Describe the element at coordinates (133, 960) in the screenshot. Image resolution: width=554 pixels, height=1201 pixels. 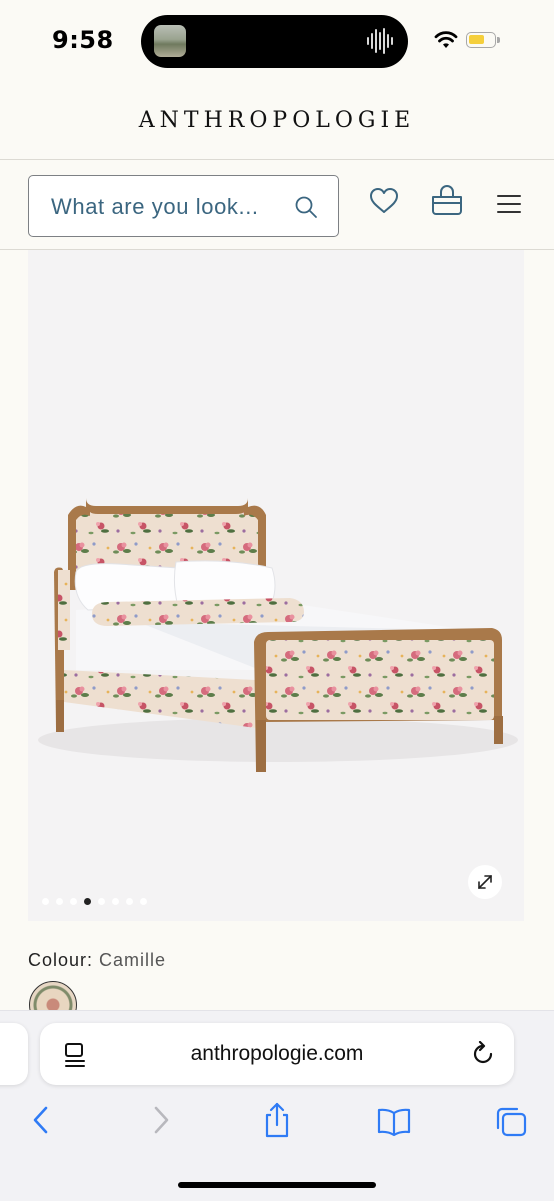
I see `colour-value: Camille` at that location.